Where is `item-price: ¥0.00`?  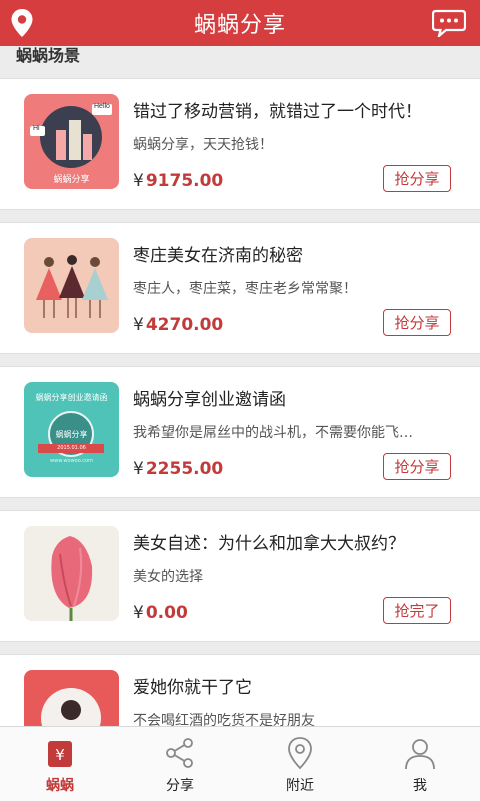
item-price: ¥0.00 is located at coordinates (160, 613).